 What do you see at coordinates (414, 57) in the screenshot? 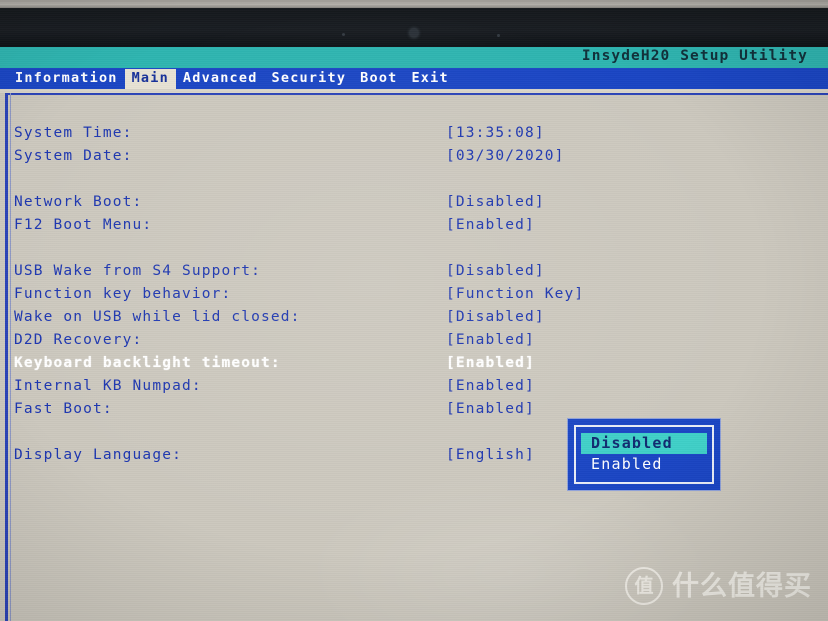
I see `title-band: InsydeH20 Setup Utility` at bounding box center [414, 57].